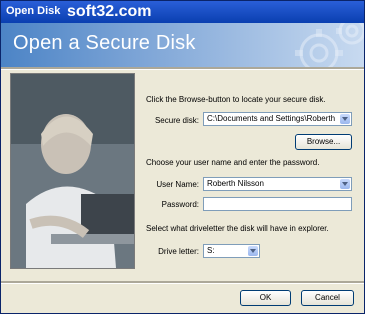  Describe the element at coordinates (211, 250) in the screenshot. I see `drive-letter-value: S:` at that location.